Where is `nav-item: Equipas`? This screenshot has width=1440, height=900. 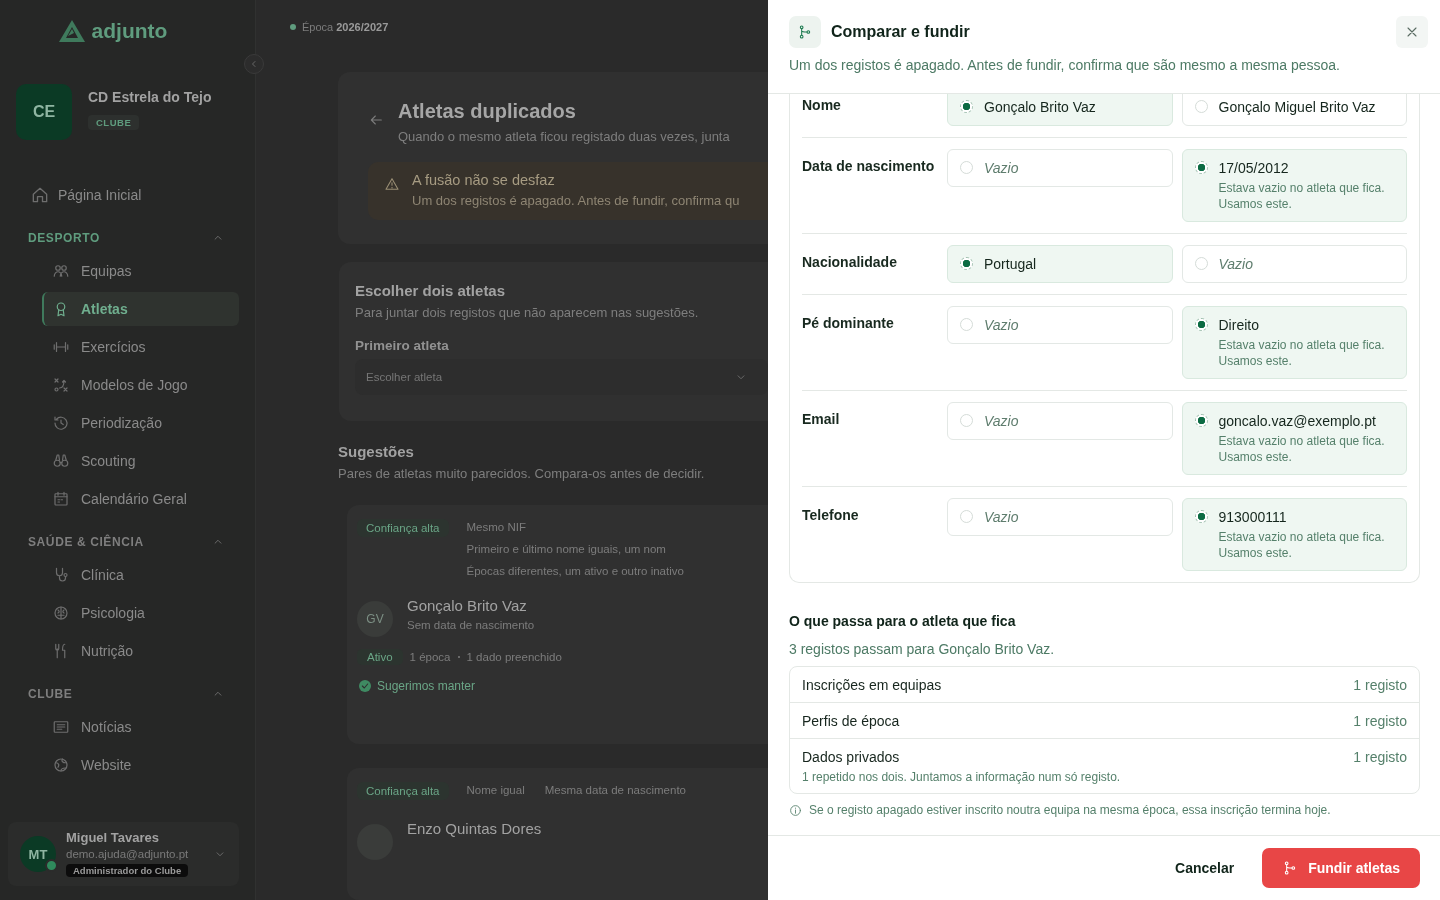 nav-item: Equipas is located at coordinates (140, 271).